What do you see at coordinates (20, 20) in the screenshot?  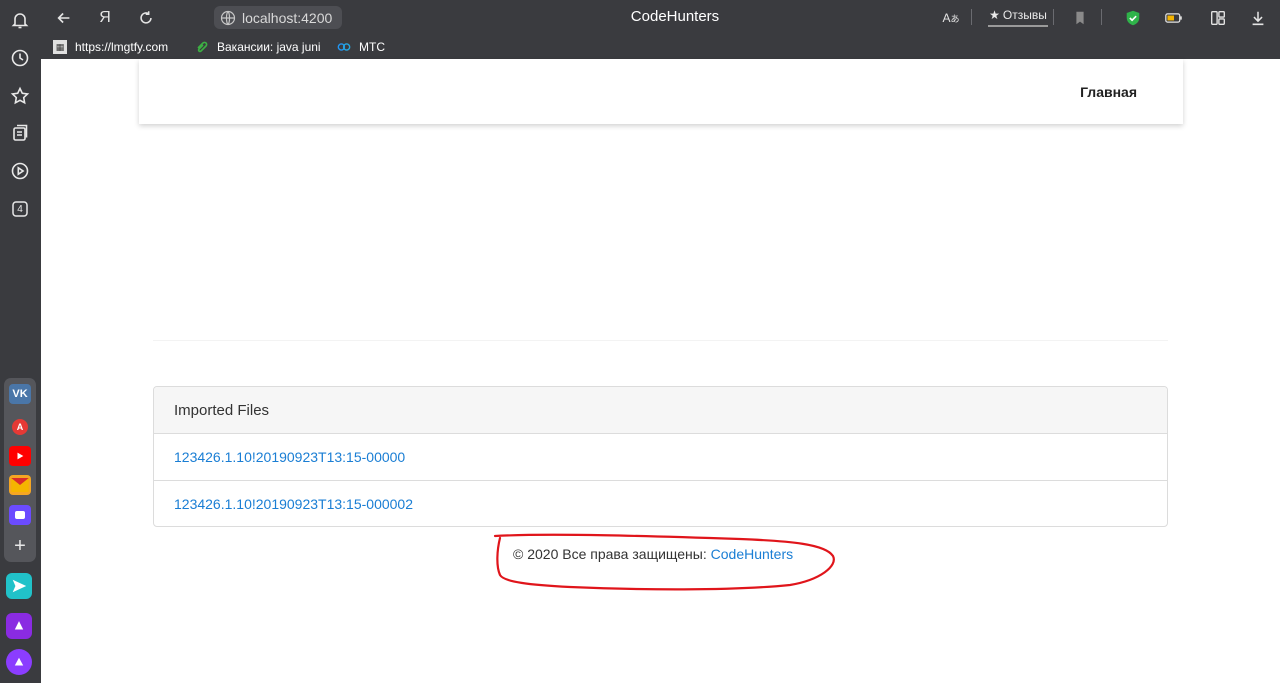 I see `bell-icon` at bounding box center [20, 20].